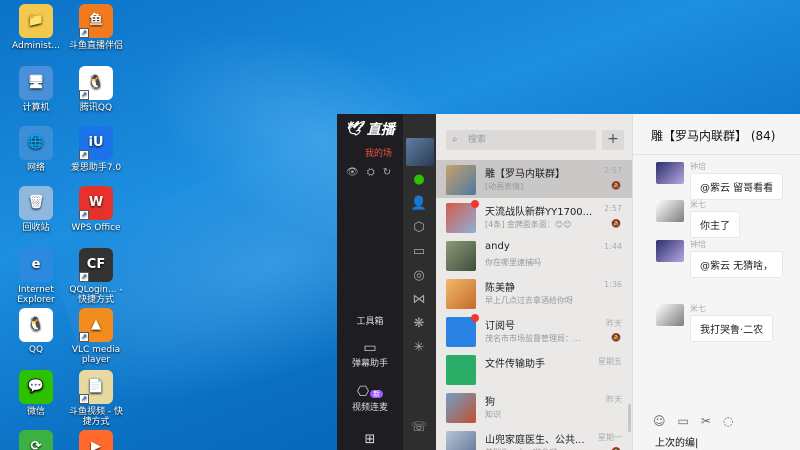 The width and height of the screenshot is (800, 450). Describe the element at coordinates (534, 438) in the screenshot. I see `conversation-item: 山兜家庭医生、公共...黄瑞生：十一啦😊啦...星期一🔕` at that location.